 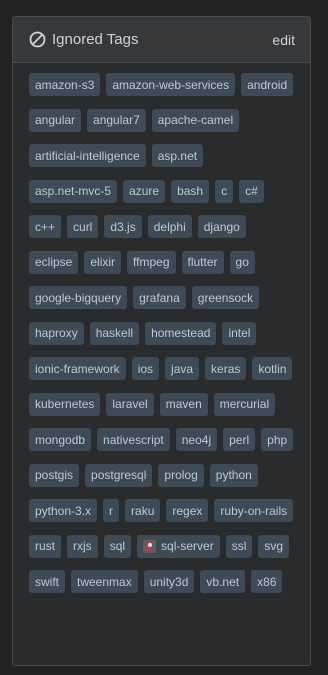 I want to click on tag-haskell: haskell, so click(x=114, y=333).